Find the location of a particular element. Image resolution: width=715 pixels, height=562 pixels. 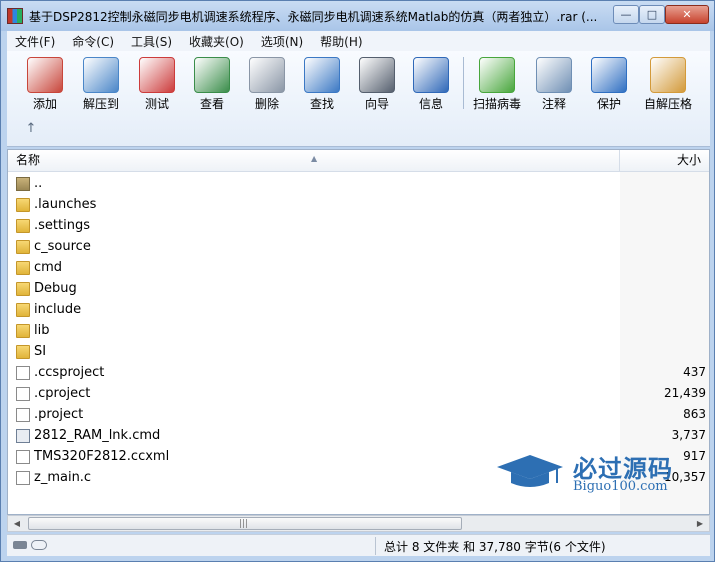

sfx-button: 自解压格 is located at coordinates (668, 84).